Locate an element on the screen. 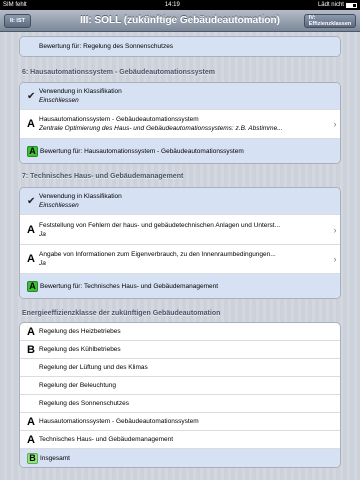  battery-label: Lädt nicht is located at coordinates (330, 5).